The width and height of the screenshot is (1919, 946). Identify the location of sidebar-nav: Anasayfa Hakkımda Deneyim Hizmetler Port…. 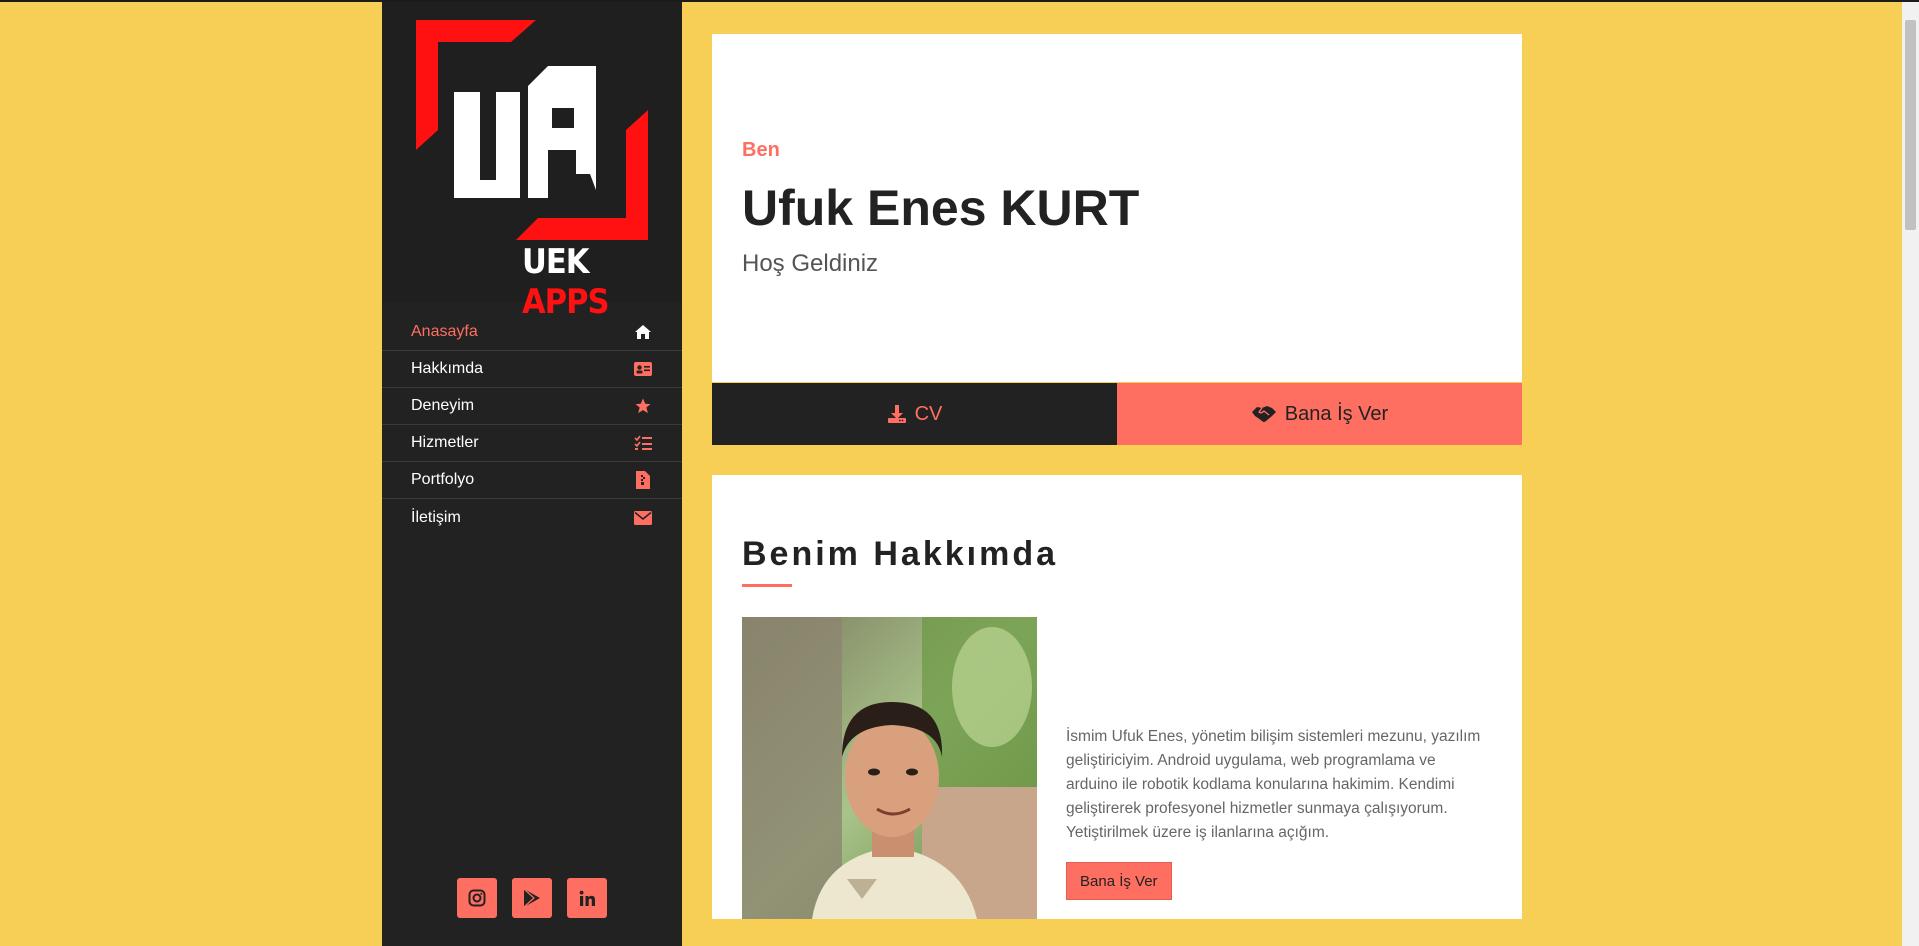
(532, 425).